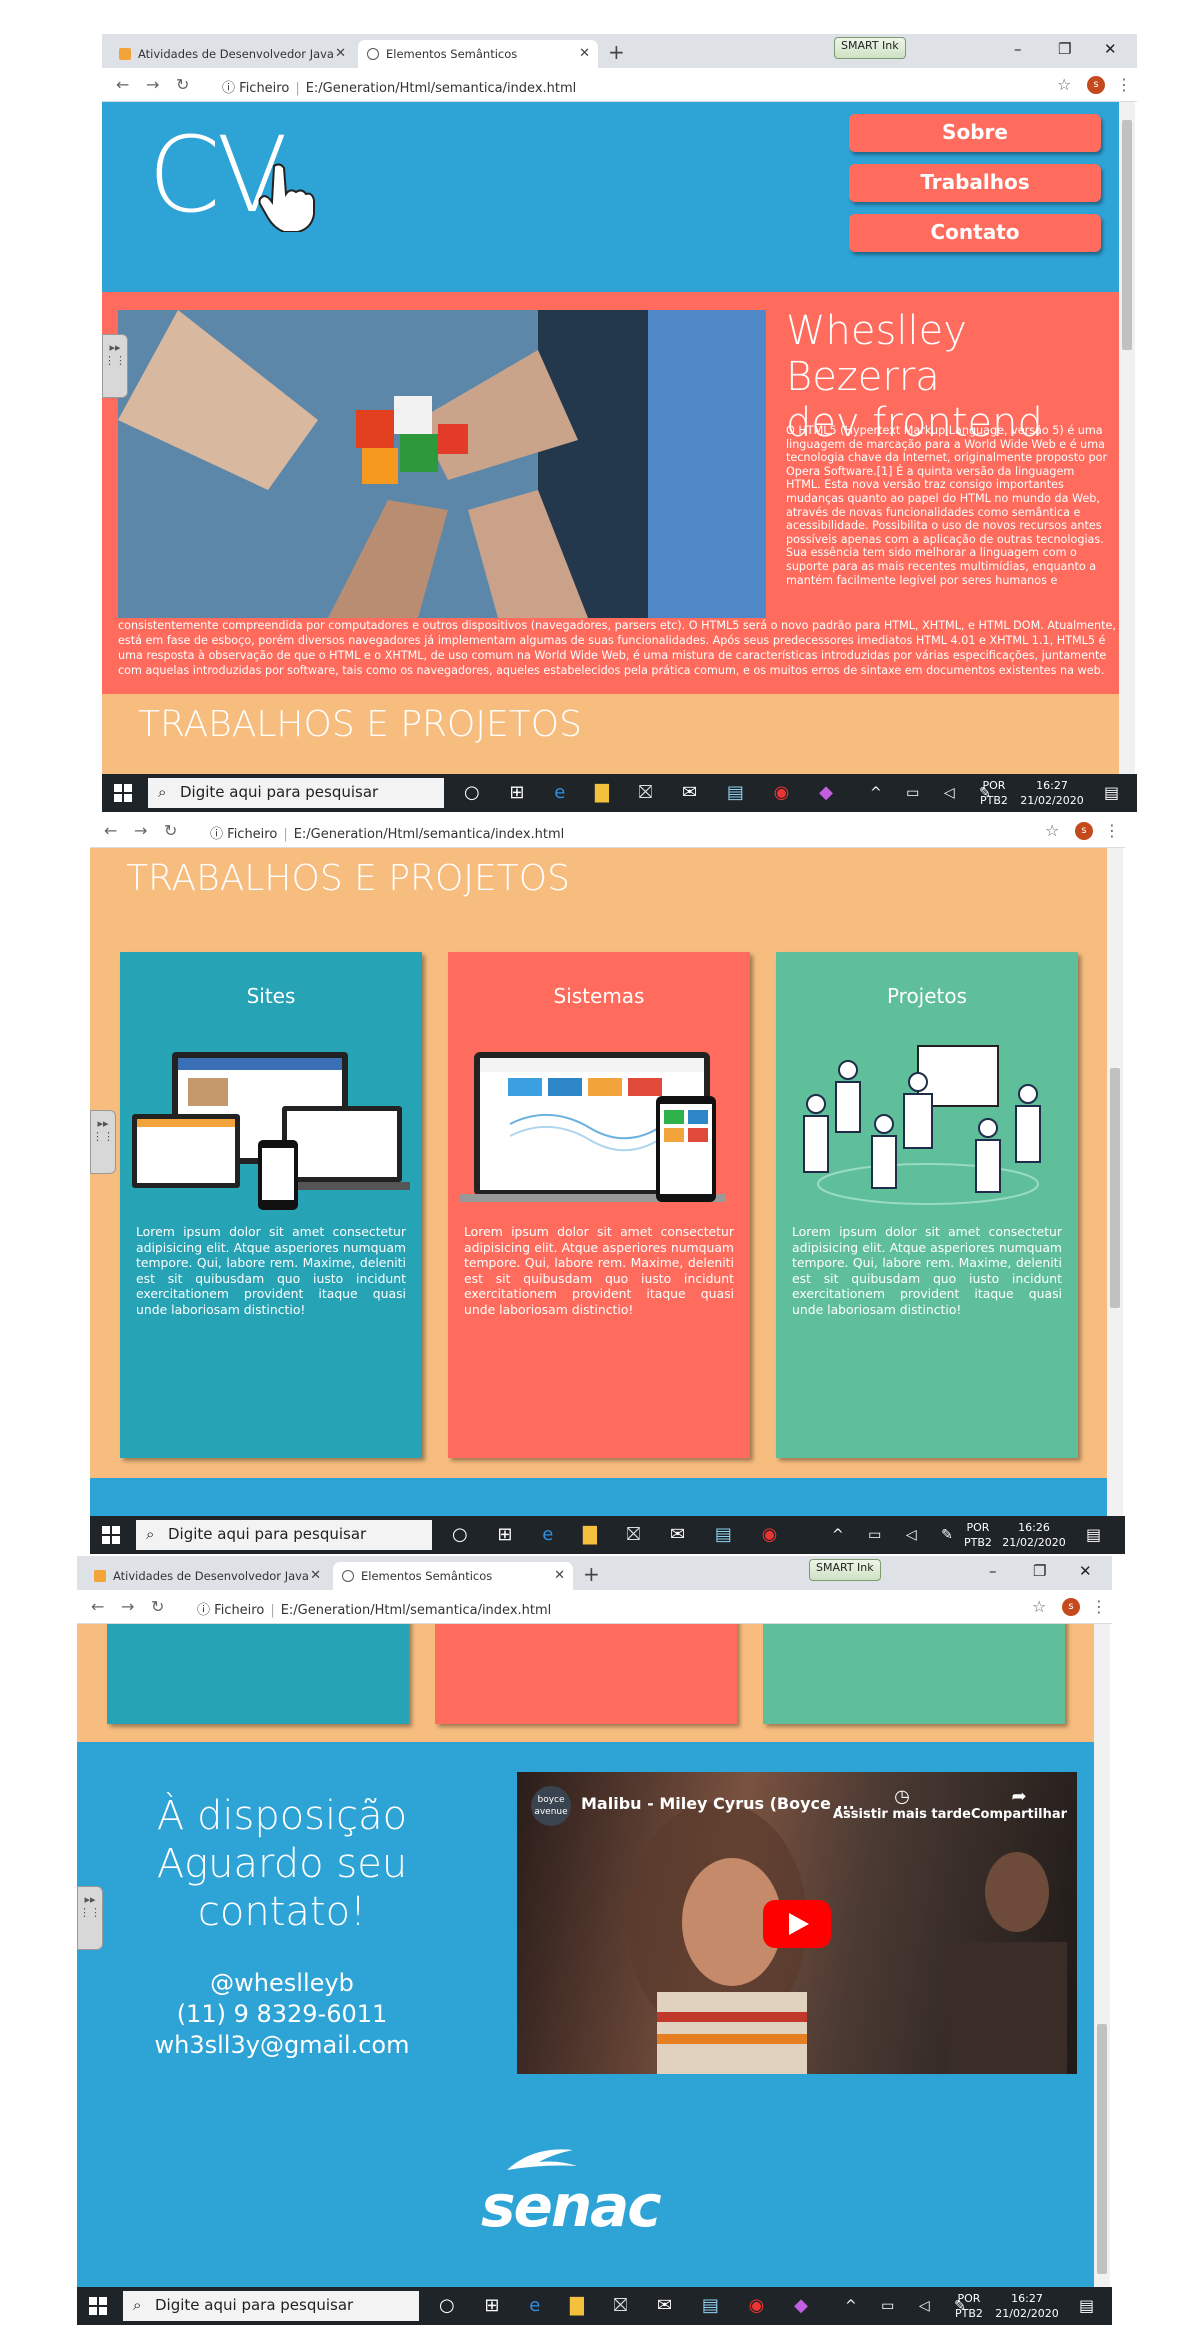 This screenshot has width=1202, height=2325. Describe the element at coordinates (1034, 1535) in the screenshot. I see `clock: 16:26 21/02/2020` at that location.